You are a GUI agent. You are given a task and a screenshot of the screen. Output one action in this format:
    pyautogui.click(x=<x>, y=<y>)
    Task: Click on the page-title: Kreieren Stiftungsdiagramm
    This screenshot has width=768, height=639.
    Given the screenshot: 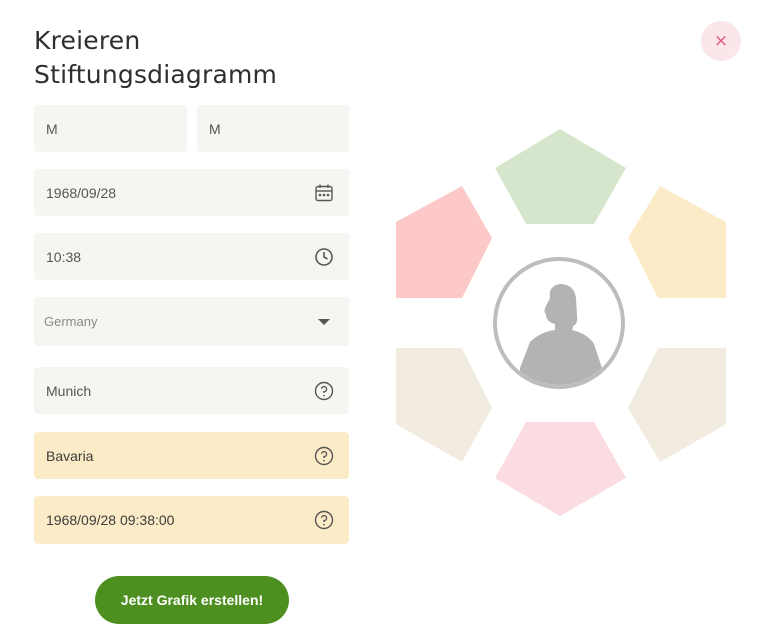 What is the action you would take?
    pyautogui.click(x=155, y=58)
    